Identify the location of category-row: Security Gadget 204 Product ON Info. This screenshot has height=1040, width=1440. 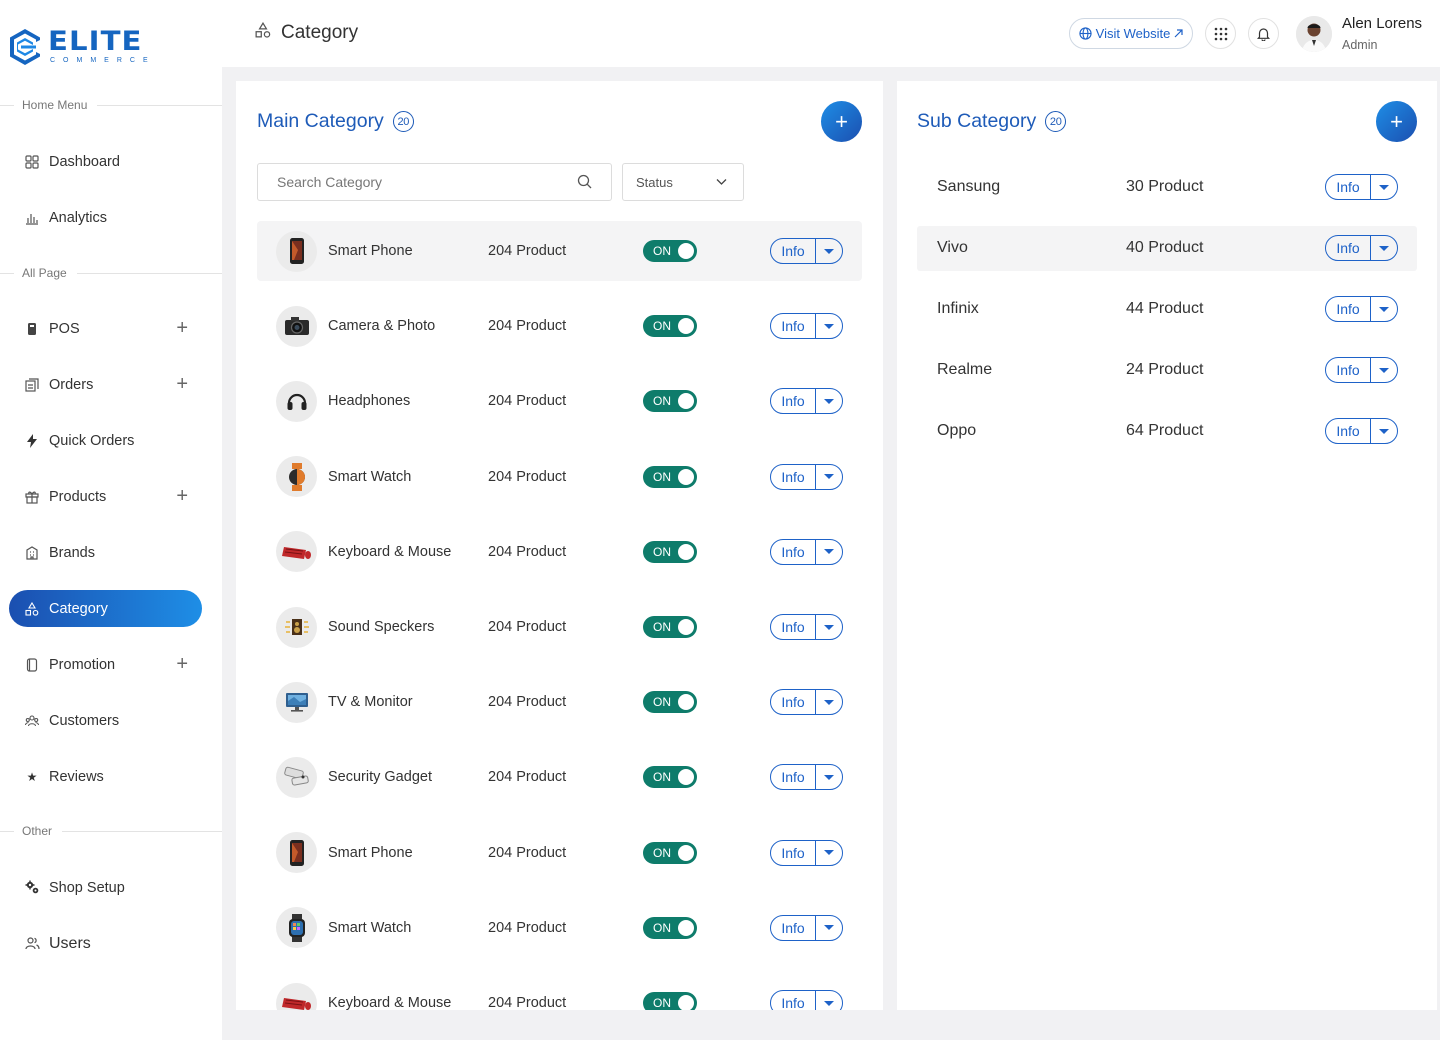
(559, 777).